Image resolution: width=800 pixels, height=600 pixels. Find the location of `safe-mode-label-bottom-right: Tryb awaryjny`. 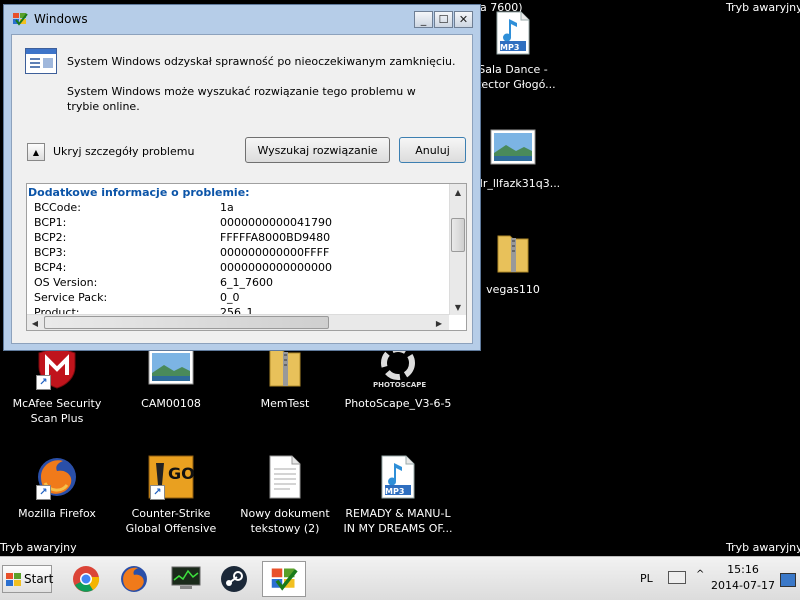

safe-mode-label-bottom-right: Tryb awaryjny is located at coordinates (763, 547).